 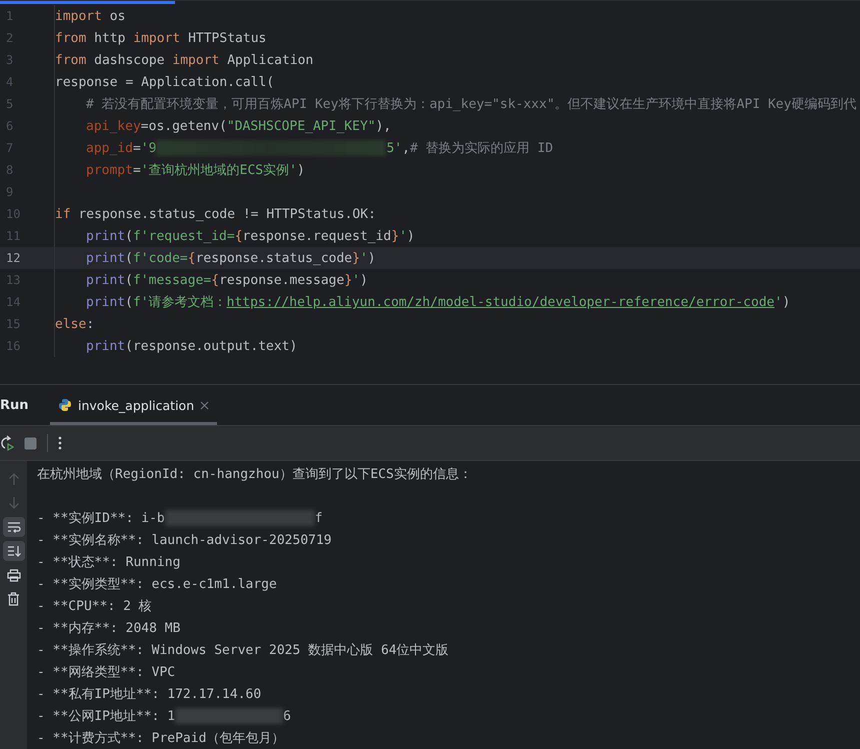 I want to click on code-line: app_id='9 5',# 替换为实际的应用 ID, so click(x=320, y=148).